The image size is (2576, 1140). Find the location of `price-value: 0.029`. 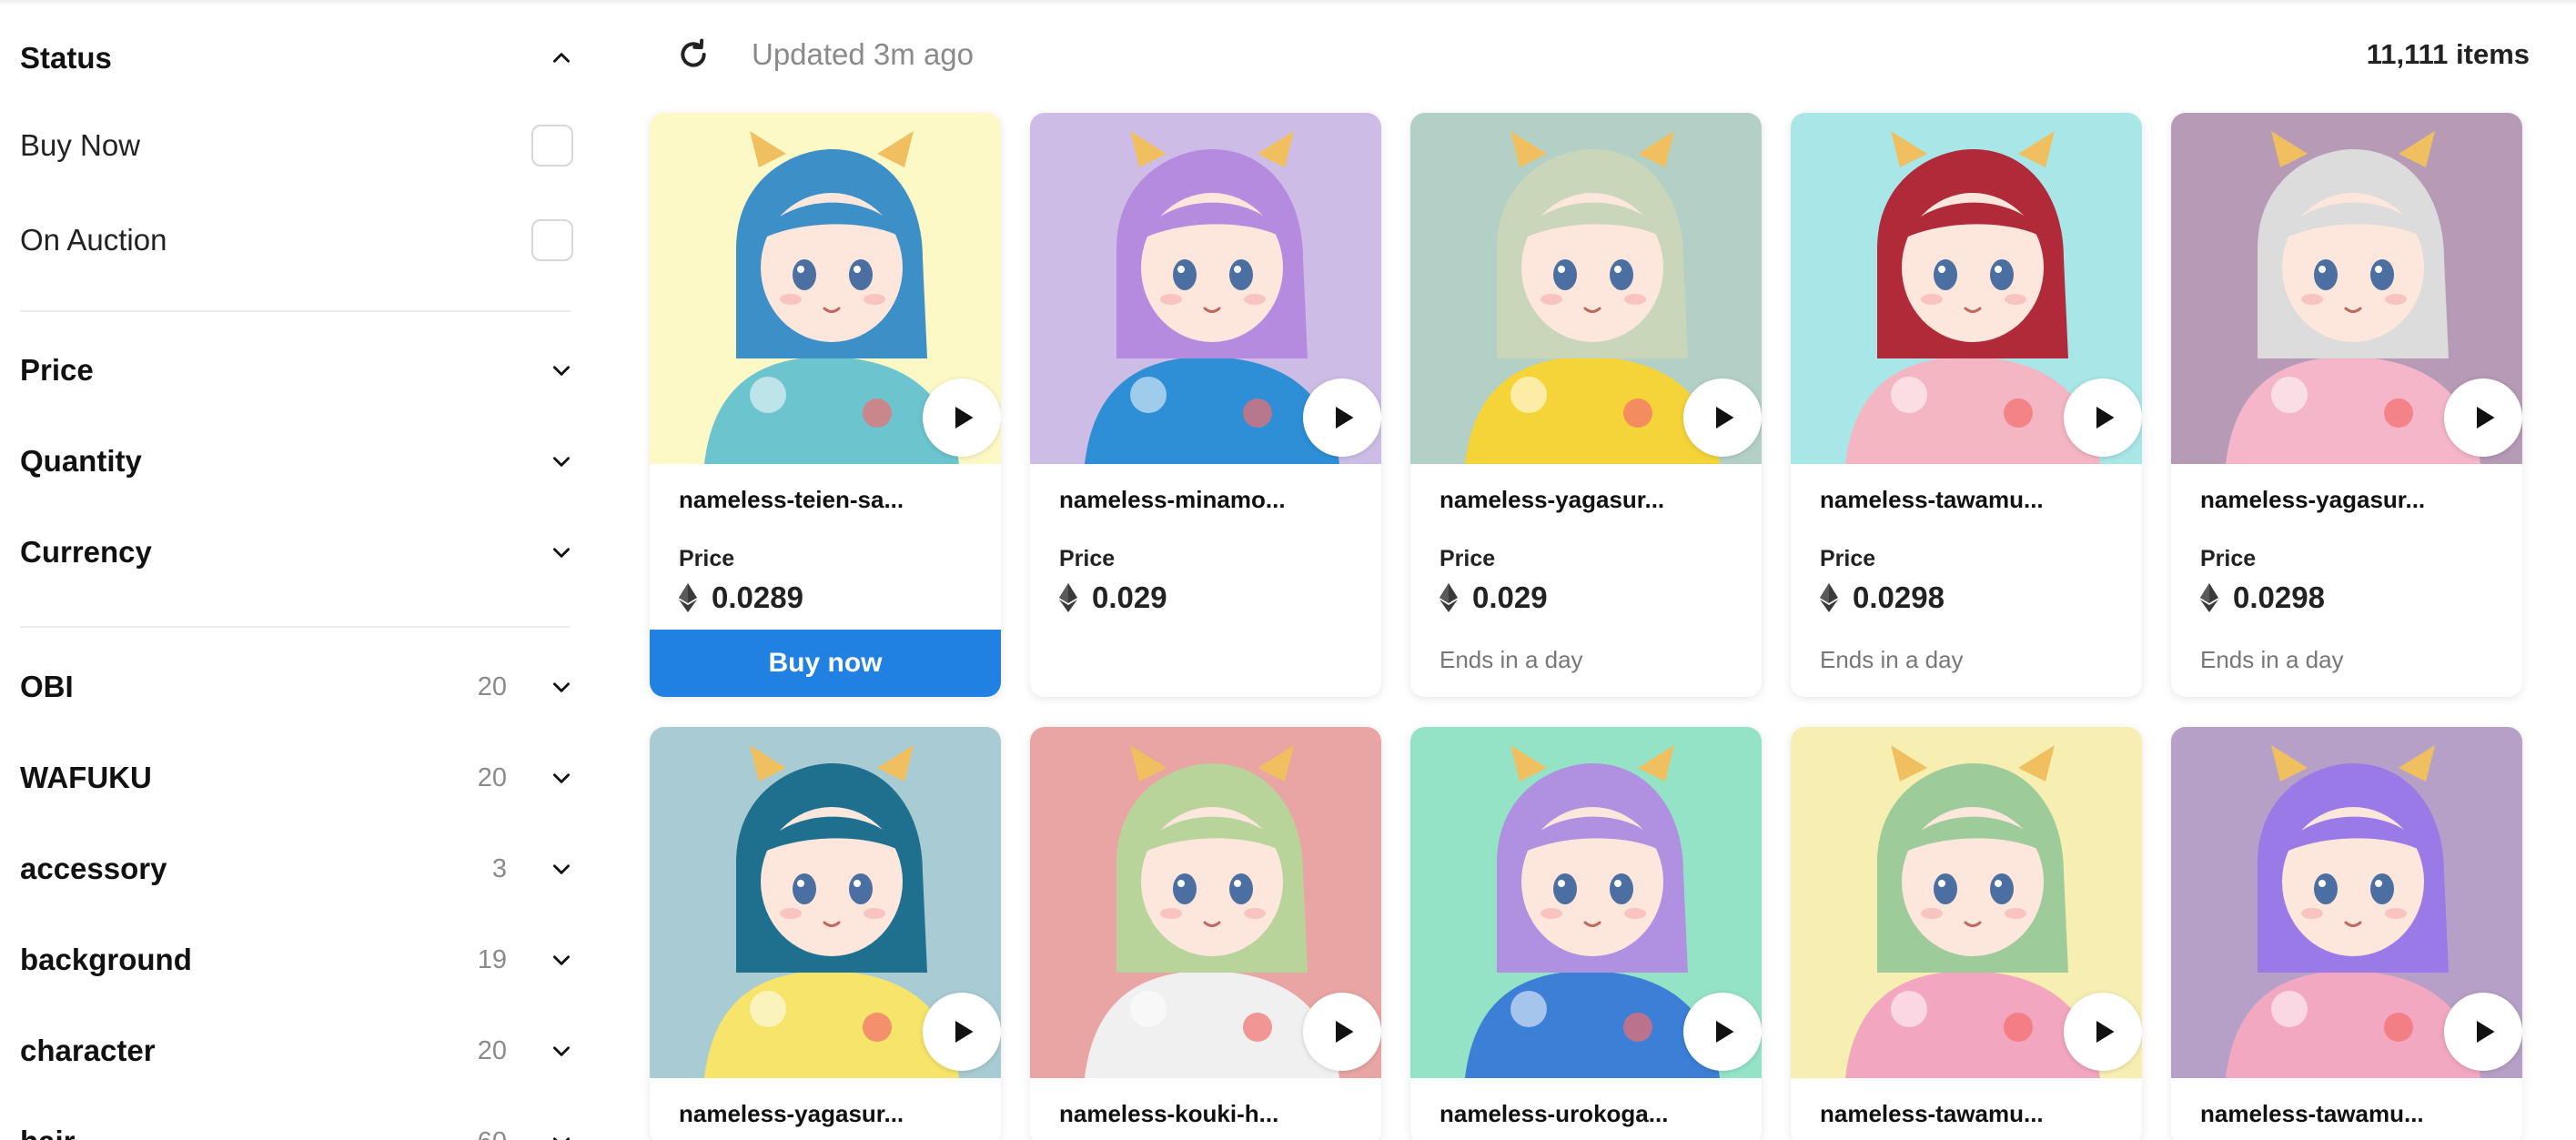

price-value: 0.029 is located at coordinates (1129, 597).